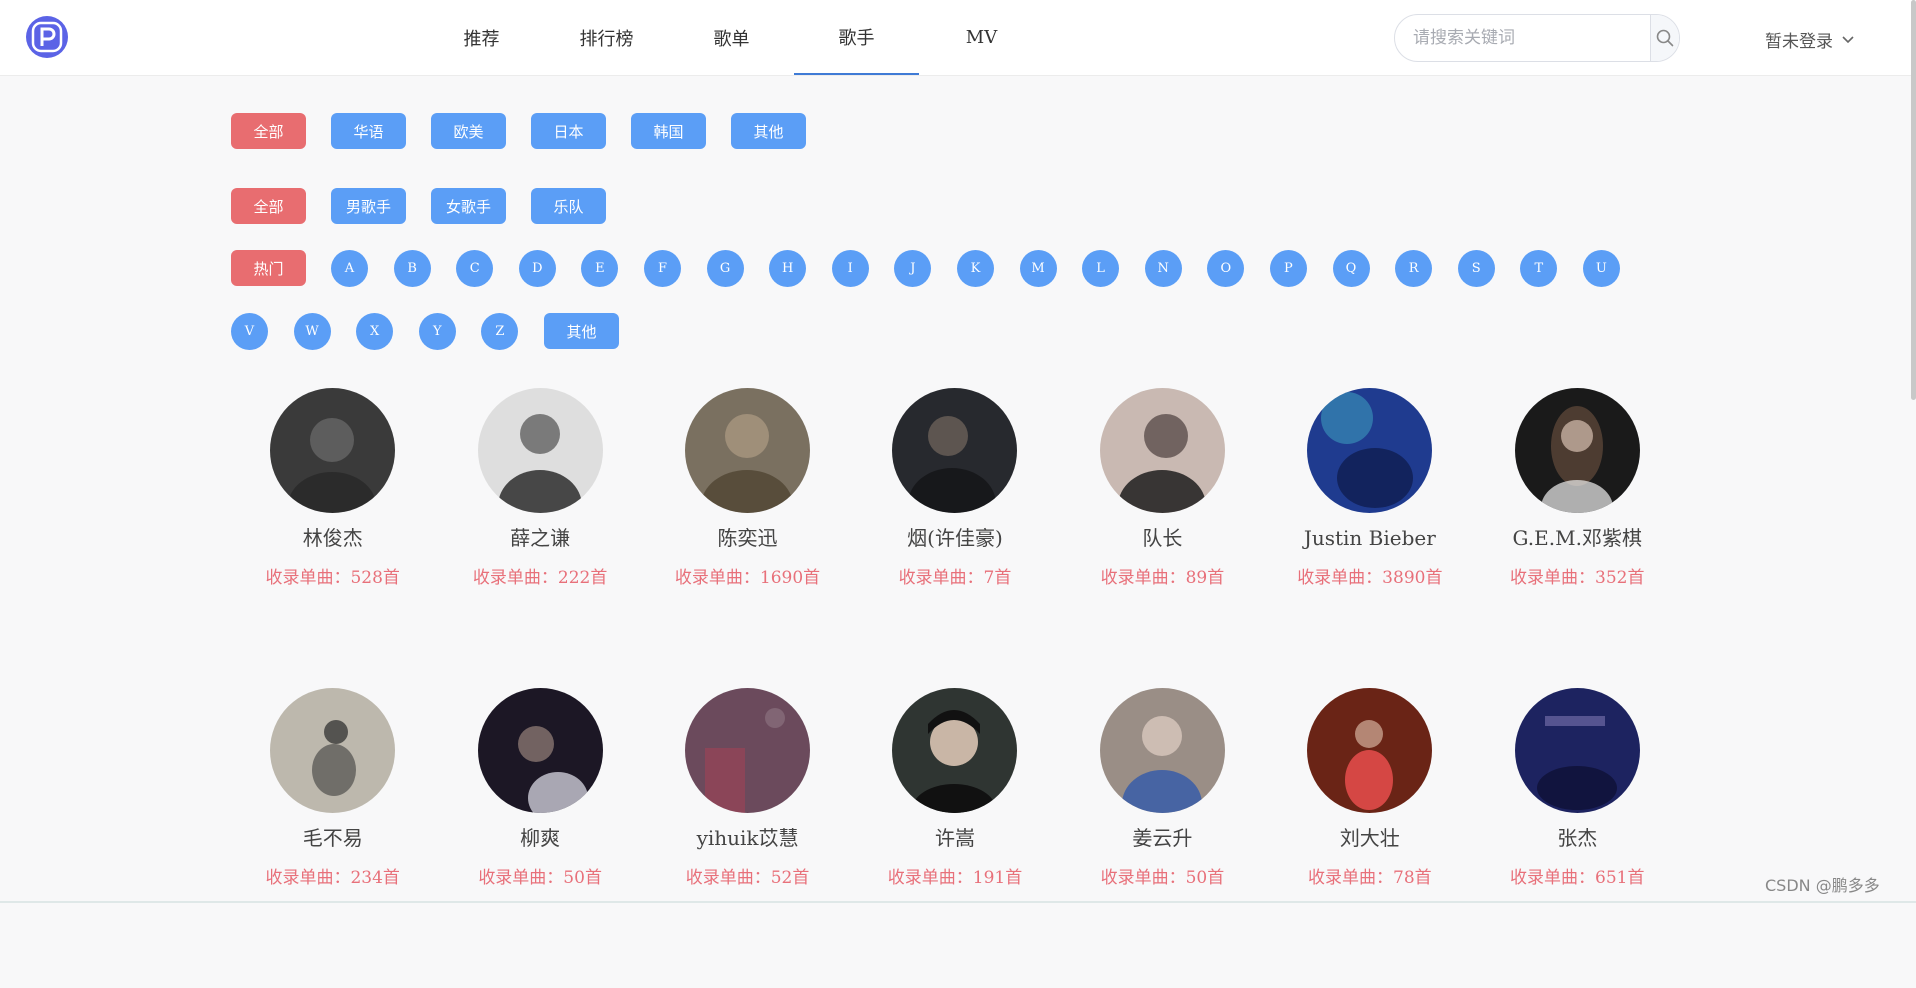 Image resolution: width=1916 pixels, height=988 pixels. I want to click on letter-filter-a: A, so click(349, 268).